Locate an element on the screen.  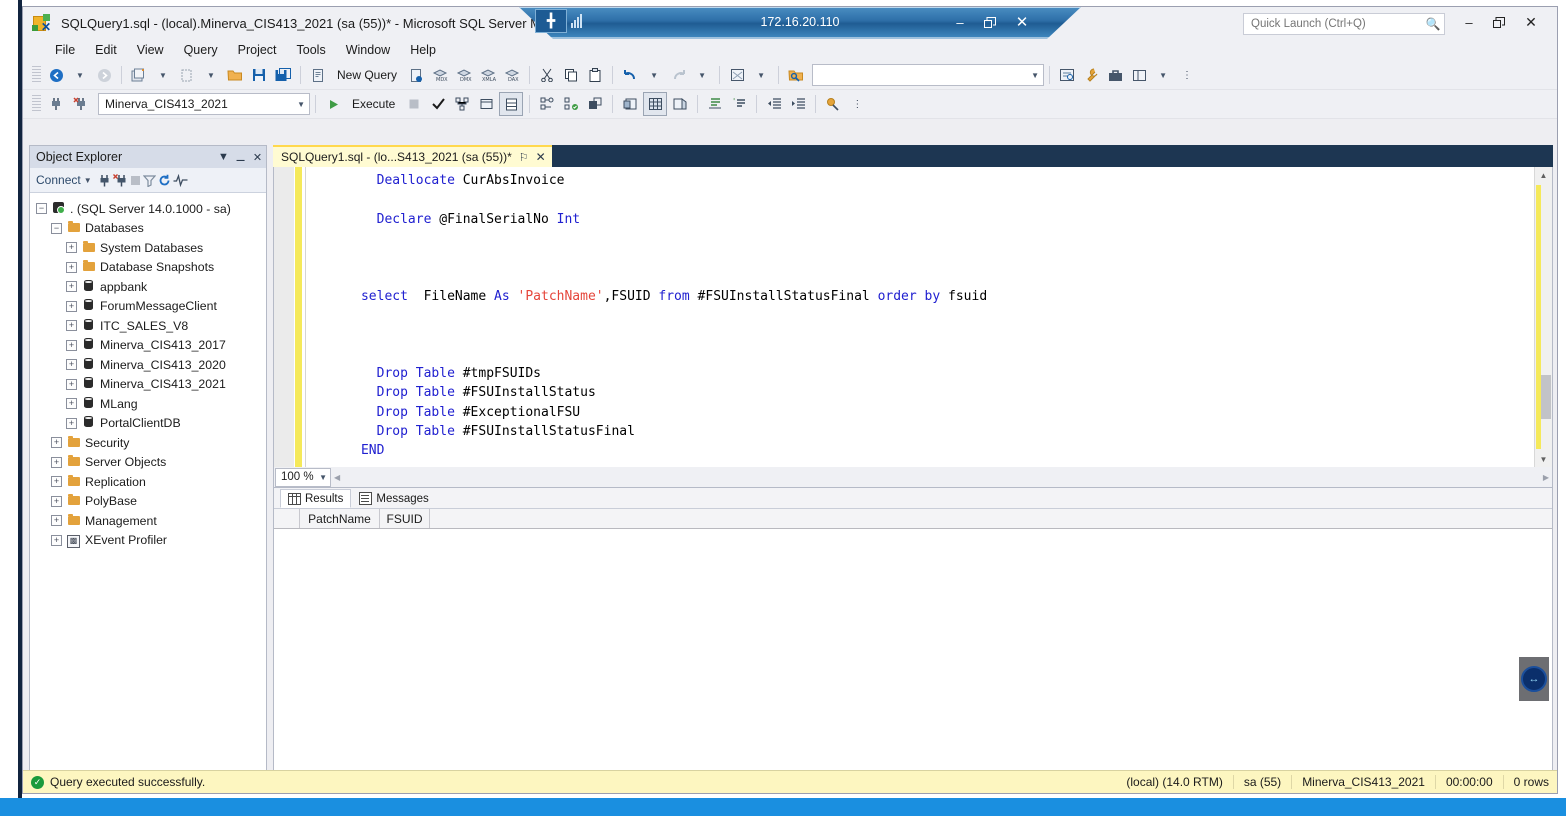
connect-plug-icon is located at coordinates (56, 104).